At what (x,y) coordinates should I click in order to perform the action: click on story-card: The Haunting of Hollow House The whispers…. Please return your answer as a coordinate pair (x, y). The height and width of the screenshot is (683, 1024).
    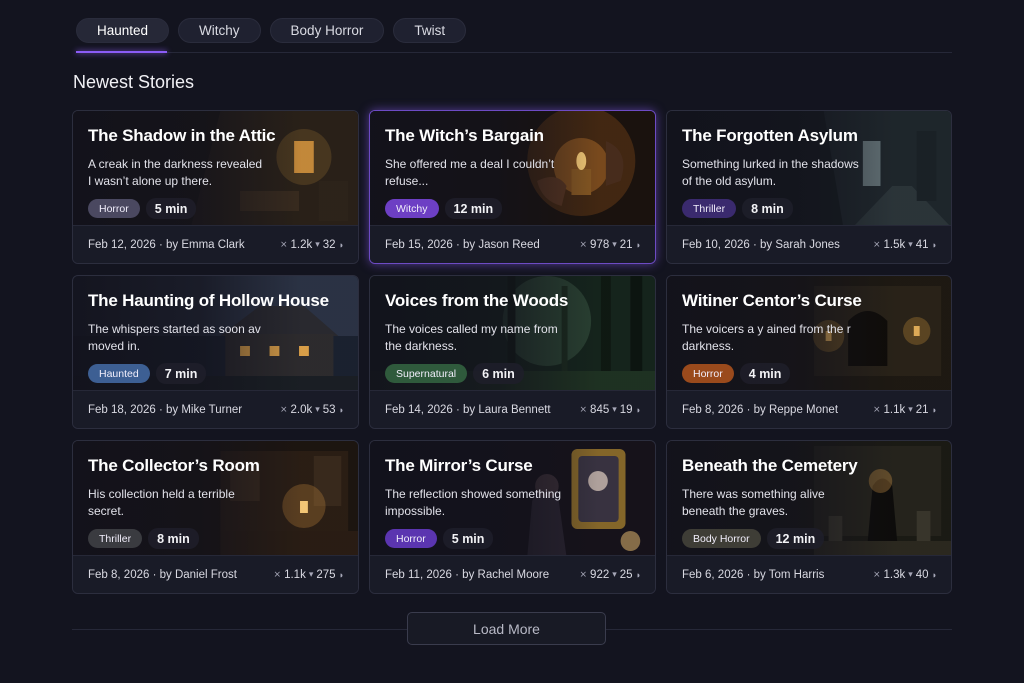
    Looking at the image, I should click on (215, 352).